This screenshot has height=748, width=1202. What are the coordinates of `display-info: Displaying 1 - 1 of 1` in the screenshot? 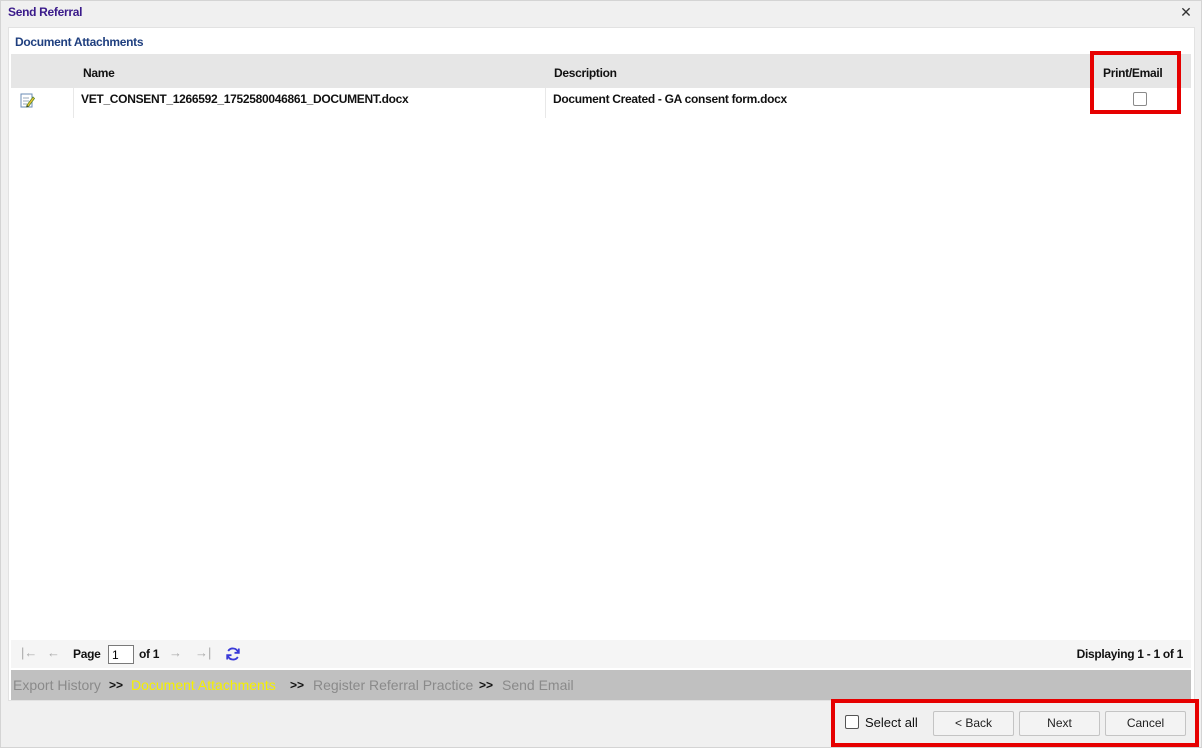 It's located at (1130, 654).